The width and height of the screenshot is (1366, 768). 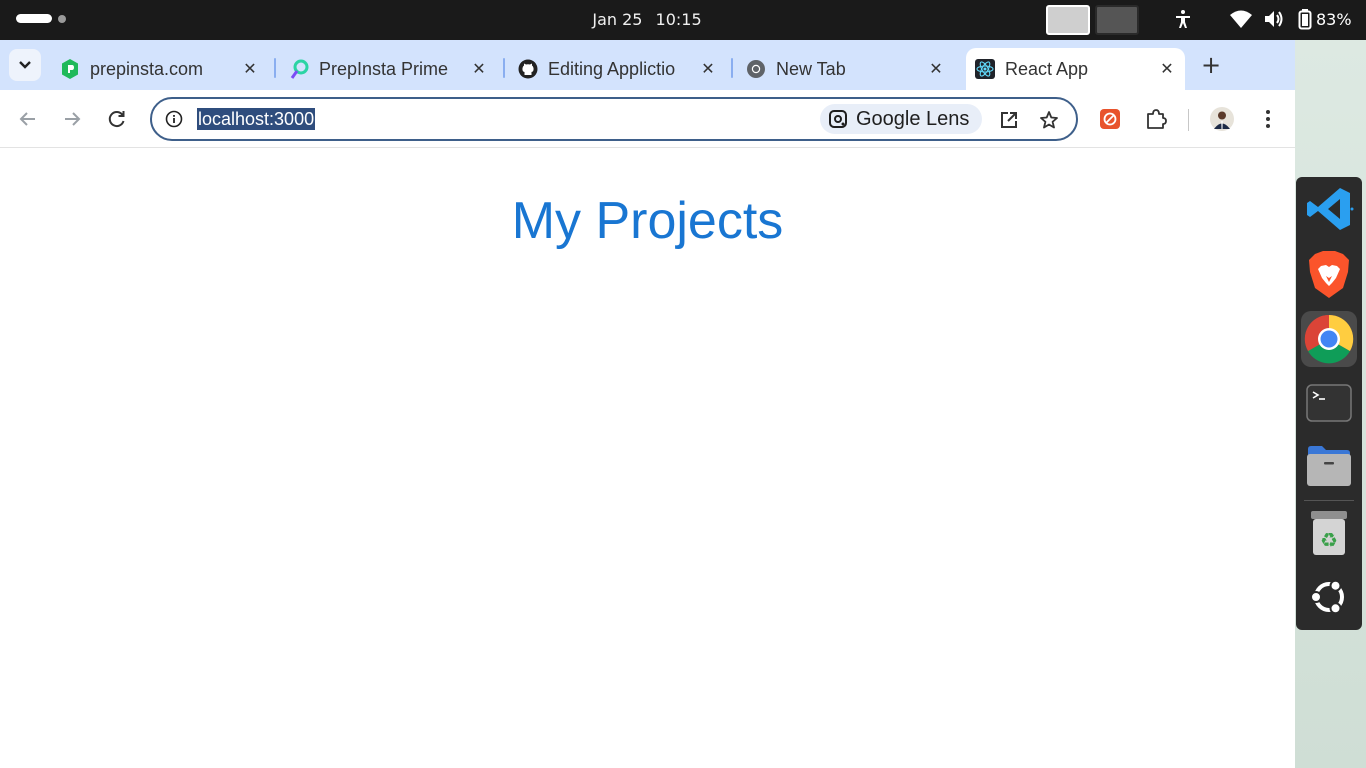 I want to click on clock-time: 10:15, so click(x=678, y=19).